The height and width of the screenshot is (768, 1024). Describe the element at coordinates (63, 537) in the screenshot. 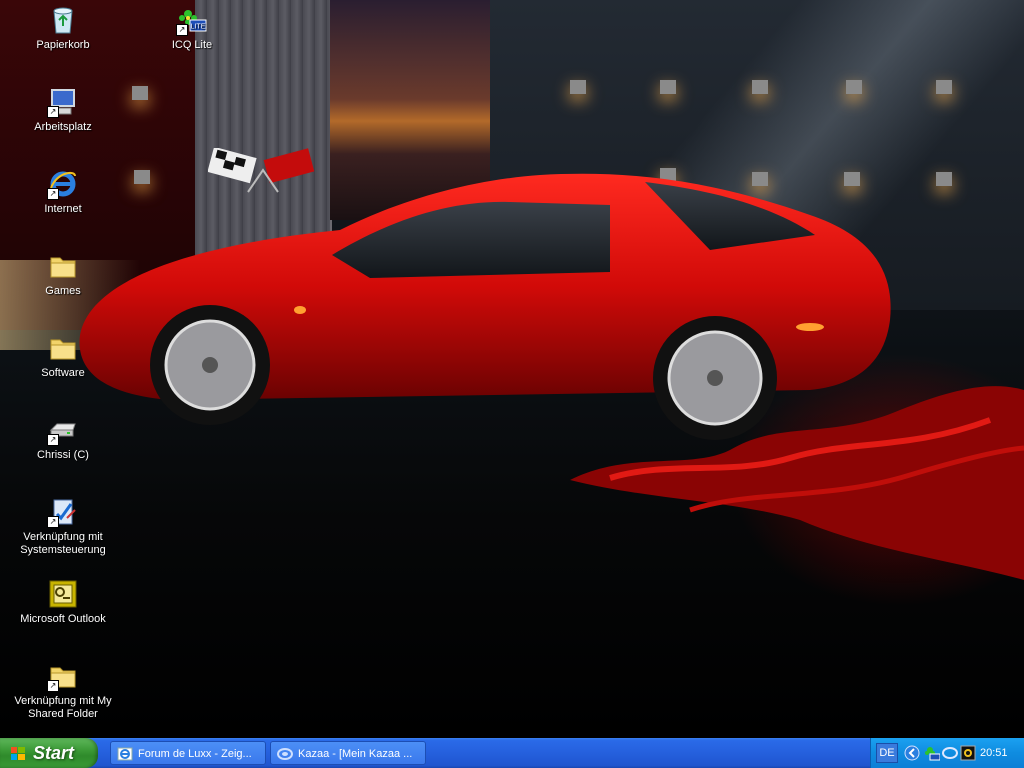

I see `desktop-icon-label-line1: Verknüpfung mit` at that location.